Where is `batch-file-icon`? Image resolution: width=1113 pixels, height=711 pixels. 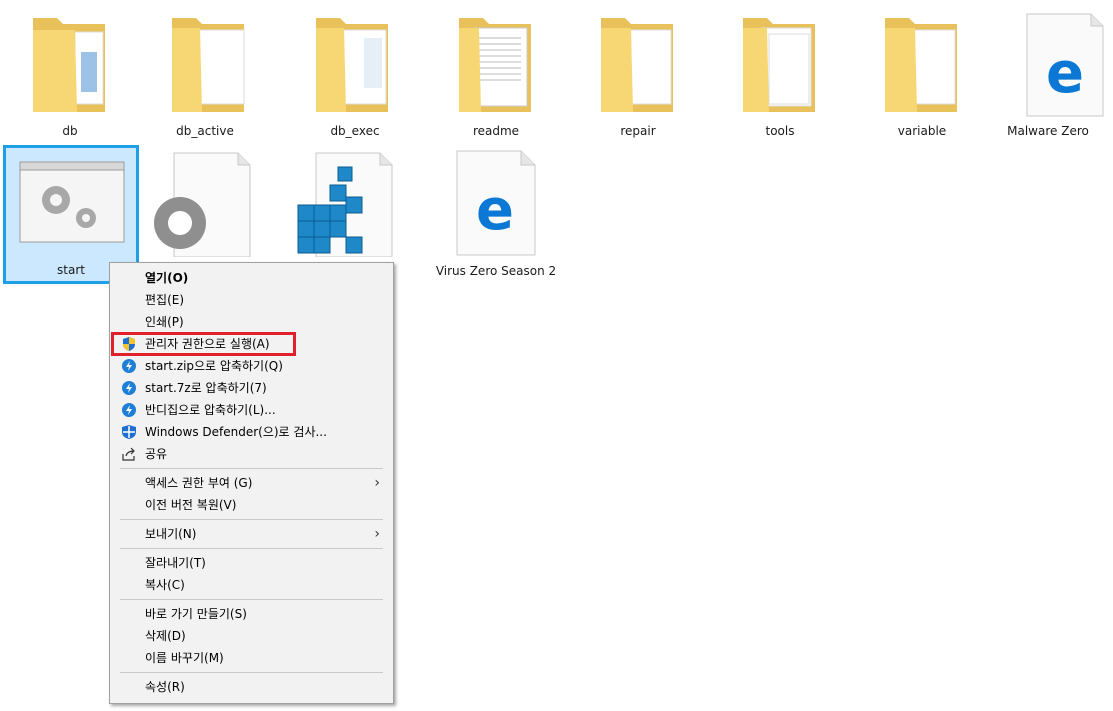 batch-file-icon is located at coordinates (71, 204).